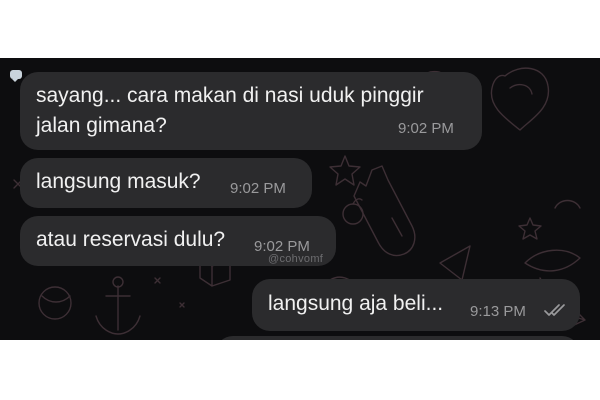  Describe the element at coordinates (552, 260) in the screenshot. I see `leaf-doodle-icon` at that location.